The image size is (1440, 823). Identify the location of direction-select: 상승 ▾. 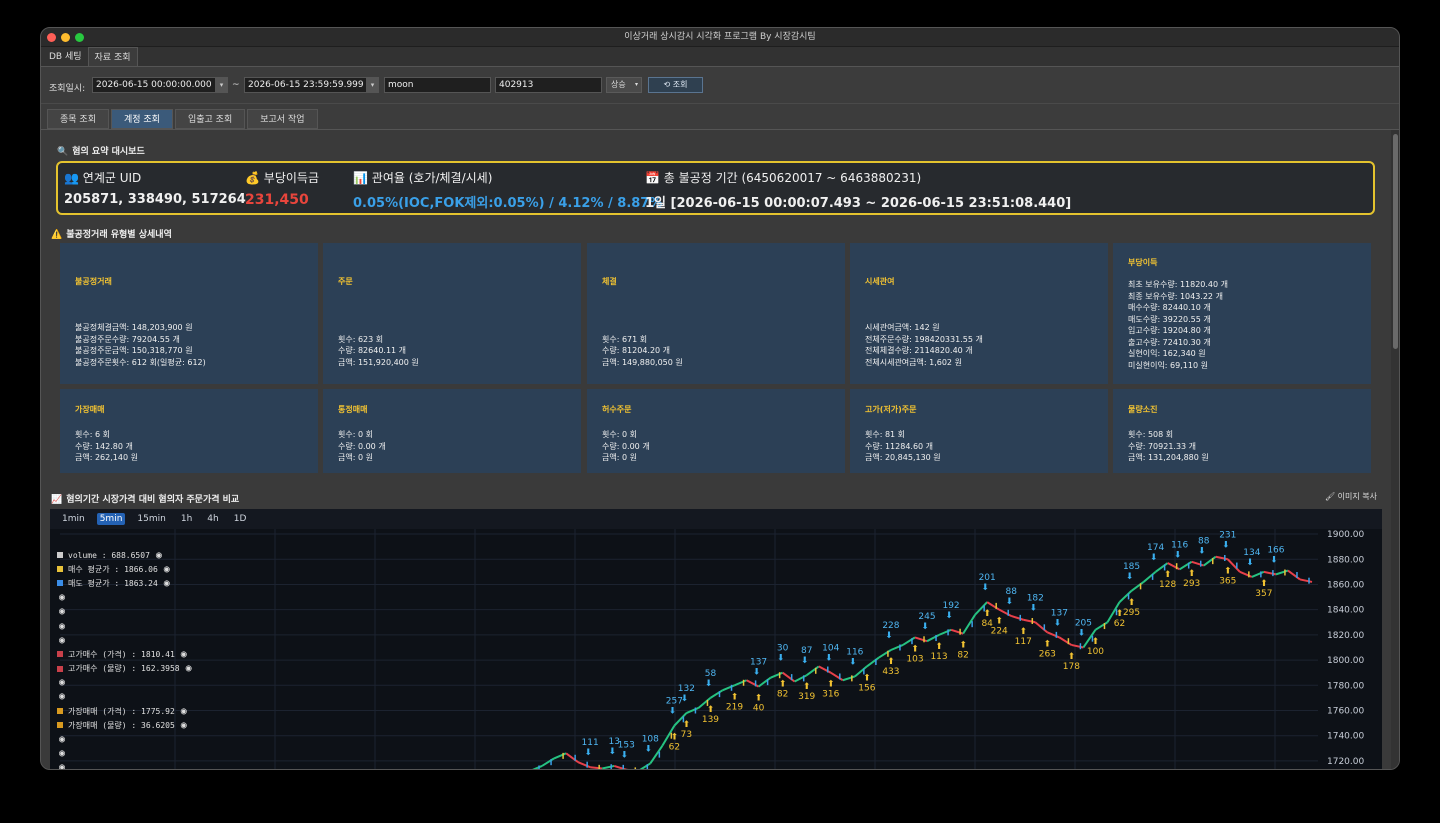
(624, 85).